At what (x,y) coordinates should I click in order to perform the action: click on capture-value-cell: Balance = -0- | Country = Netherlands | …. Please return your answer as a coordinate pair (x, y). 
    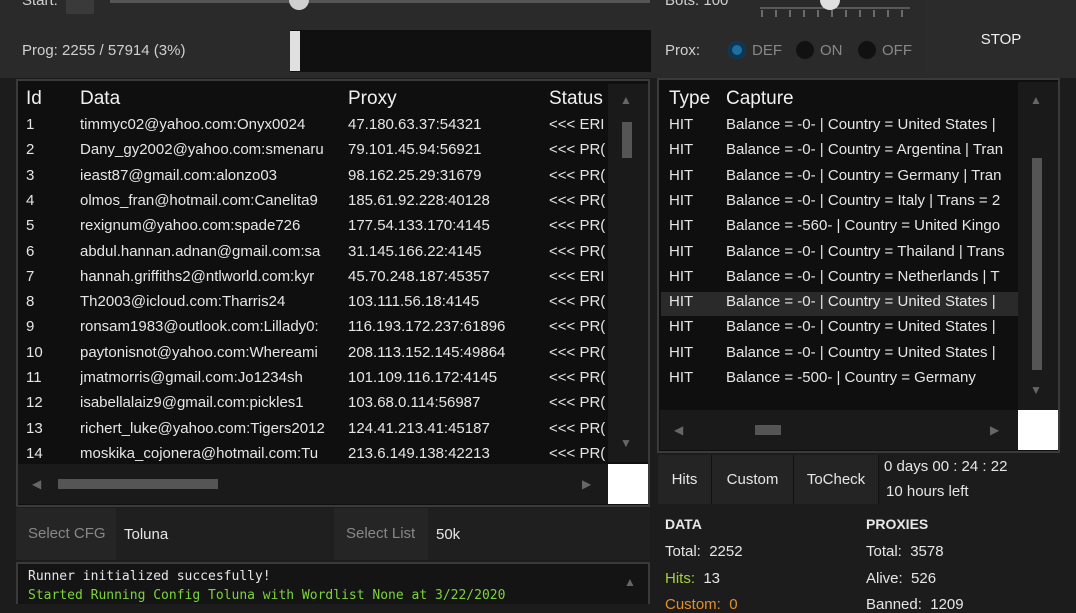
    Looking at the image, I should click on (863, 276).